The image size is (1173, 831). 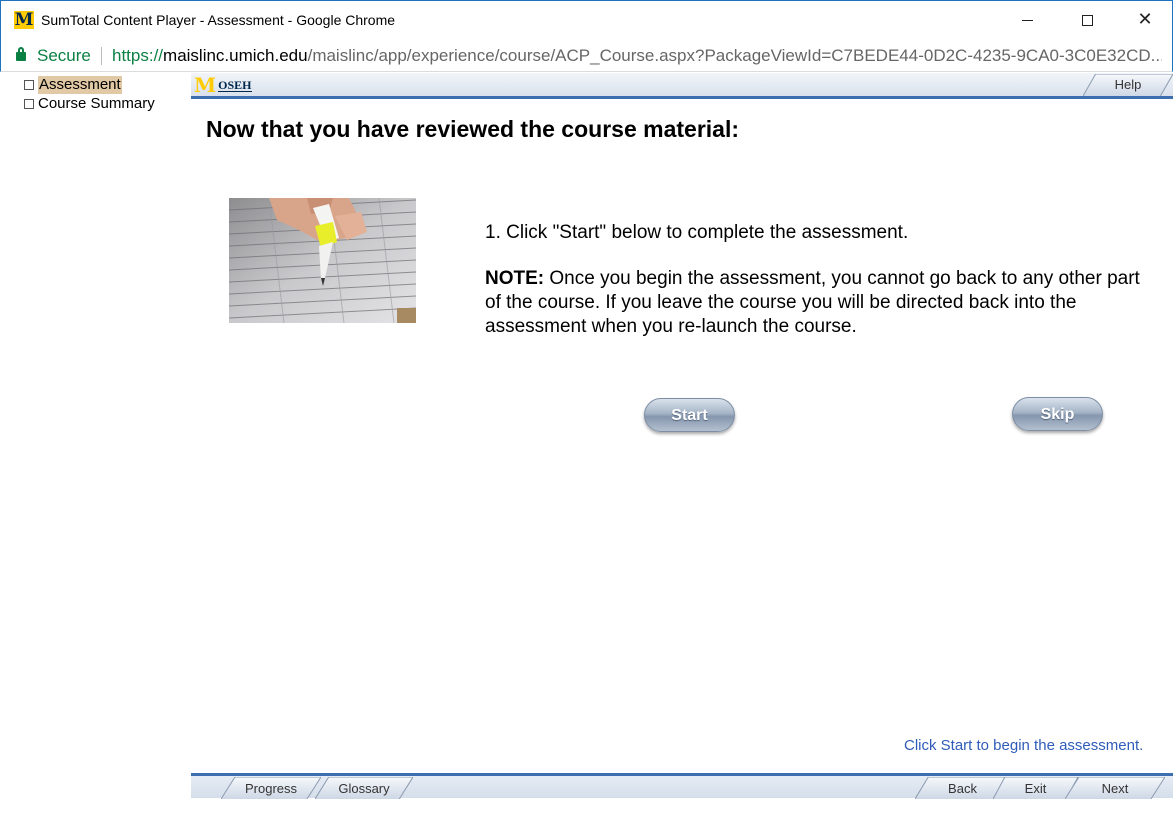 I want to click on progress-label: Progress, so click(x=271, y=788).